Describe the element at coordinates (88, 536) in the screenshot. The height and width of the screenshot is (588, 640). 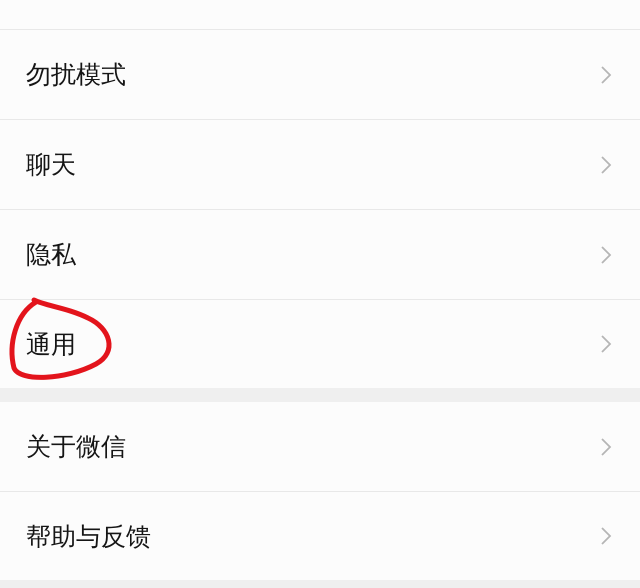
I see `settings-item-label: 帮助与反馈` at that location.